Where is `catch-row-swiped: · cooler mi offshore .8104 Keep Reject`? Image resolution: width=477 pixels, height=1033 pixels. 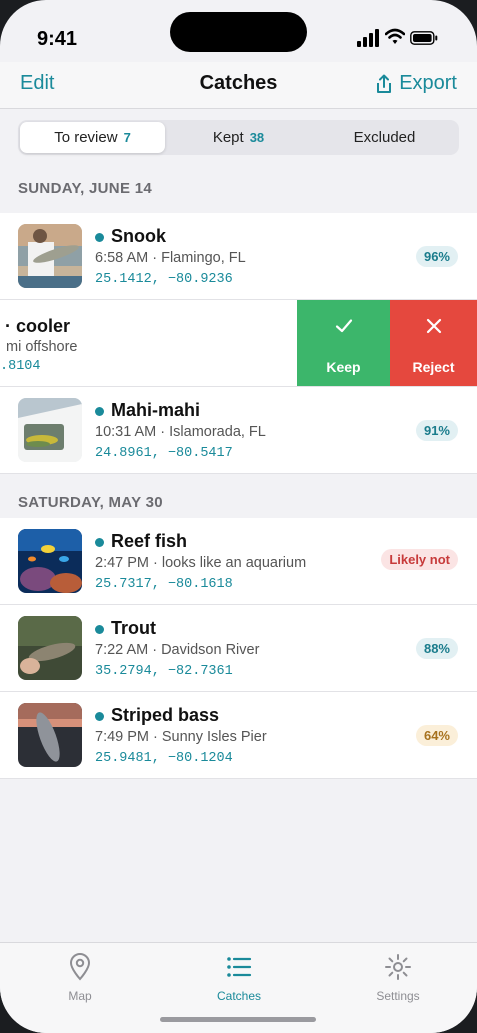 catch-row-swiped: · cooler mi offshore .8104 Keep Reject is located at coordinates (238, 343).